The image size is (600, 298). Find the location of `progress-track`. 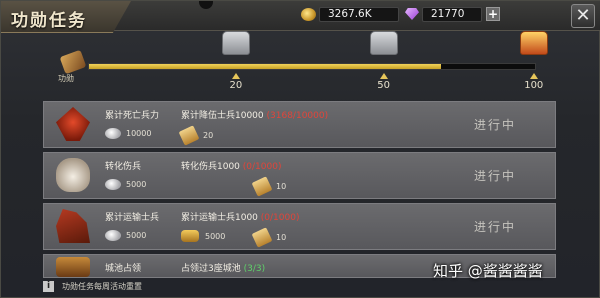

progress-track is located at coordinates (312, 66).